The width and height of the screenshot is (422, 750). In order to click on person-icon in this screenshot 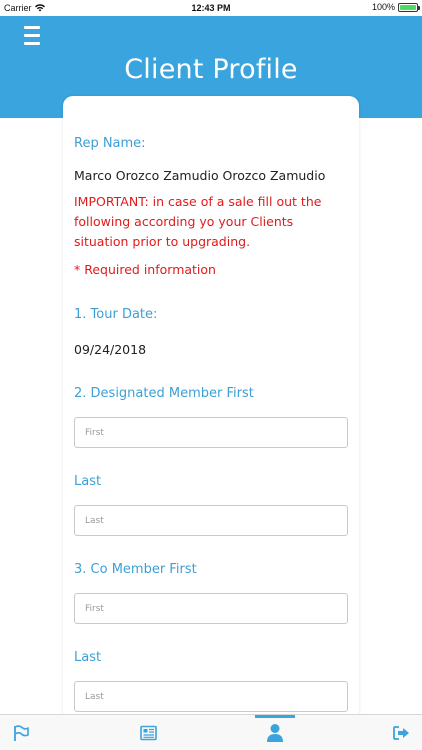, I will do `click(275, 733)`.